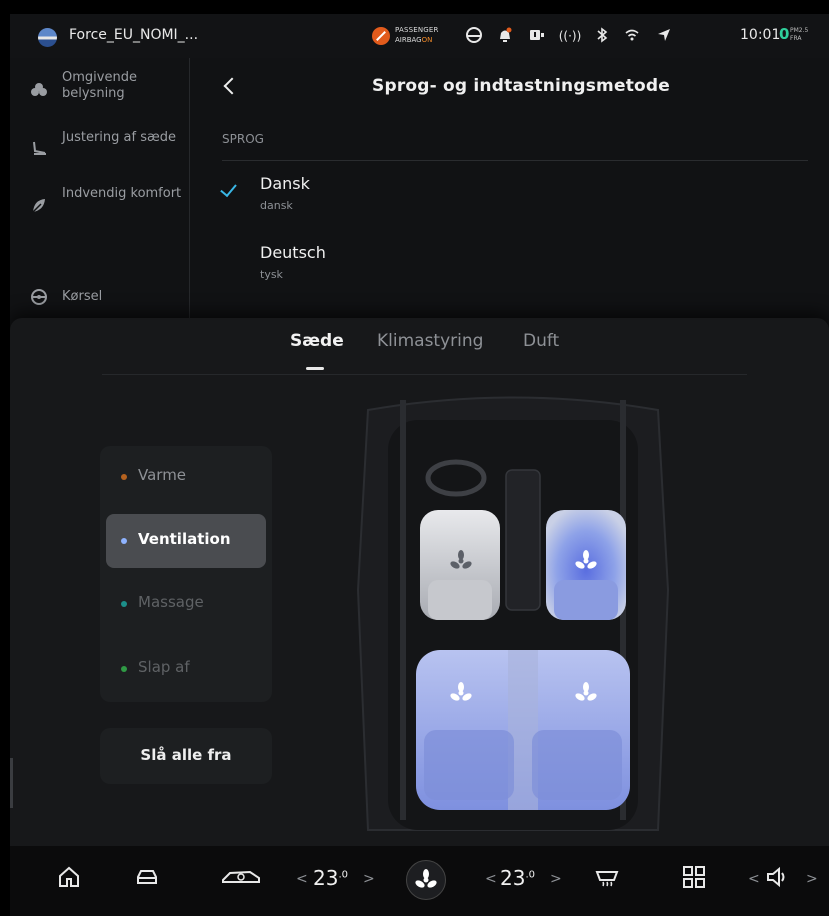 This screenshot has height=916, width=829. Describe the element at coordinates (243, 139) in the screenshot. I see `section-label: SPROG` at that location.